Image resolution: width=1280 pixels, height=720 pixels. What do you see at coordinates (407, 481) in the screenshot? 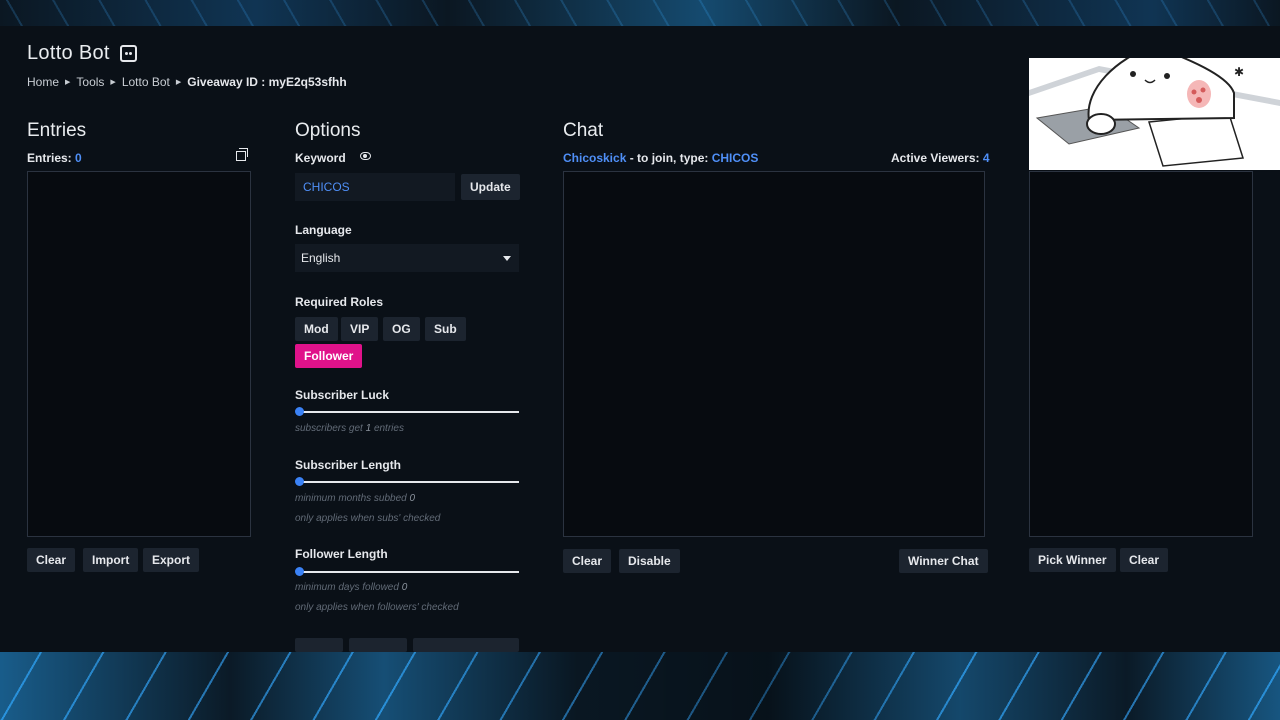
I see `subscriber-length-slider` at bounding box center [407, 481].